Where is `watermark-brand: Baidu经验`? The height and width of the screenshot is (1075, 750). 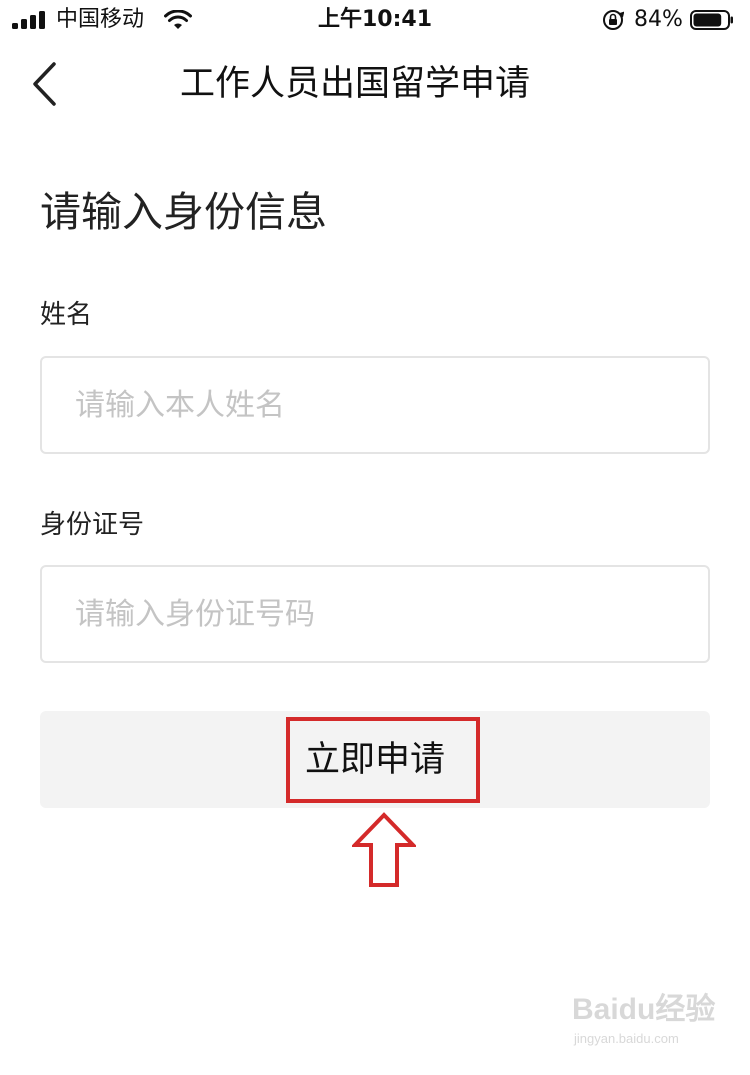 watermark-brand: Baidu经验 is located at coordinates (644, 1009).